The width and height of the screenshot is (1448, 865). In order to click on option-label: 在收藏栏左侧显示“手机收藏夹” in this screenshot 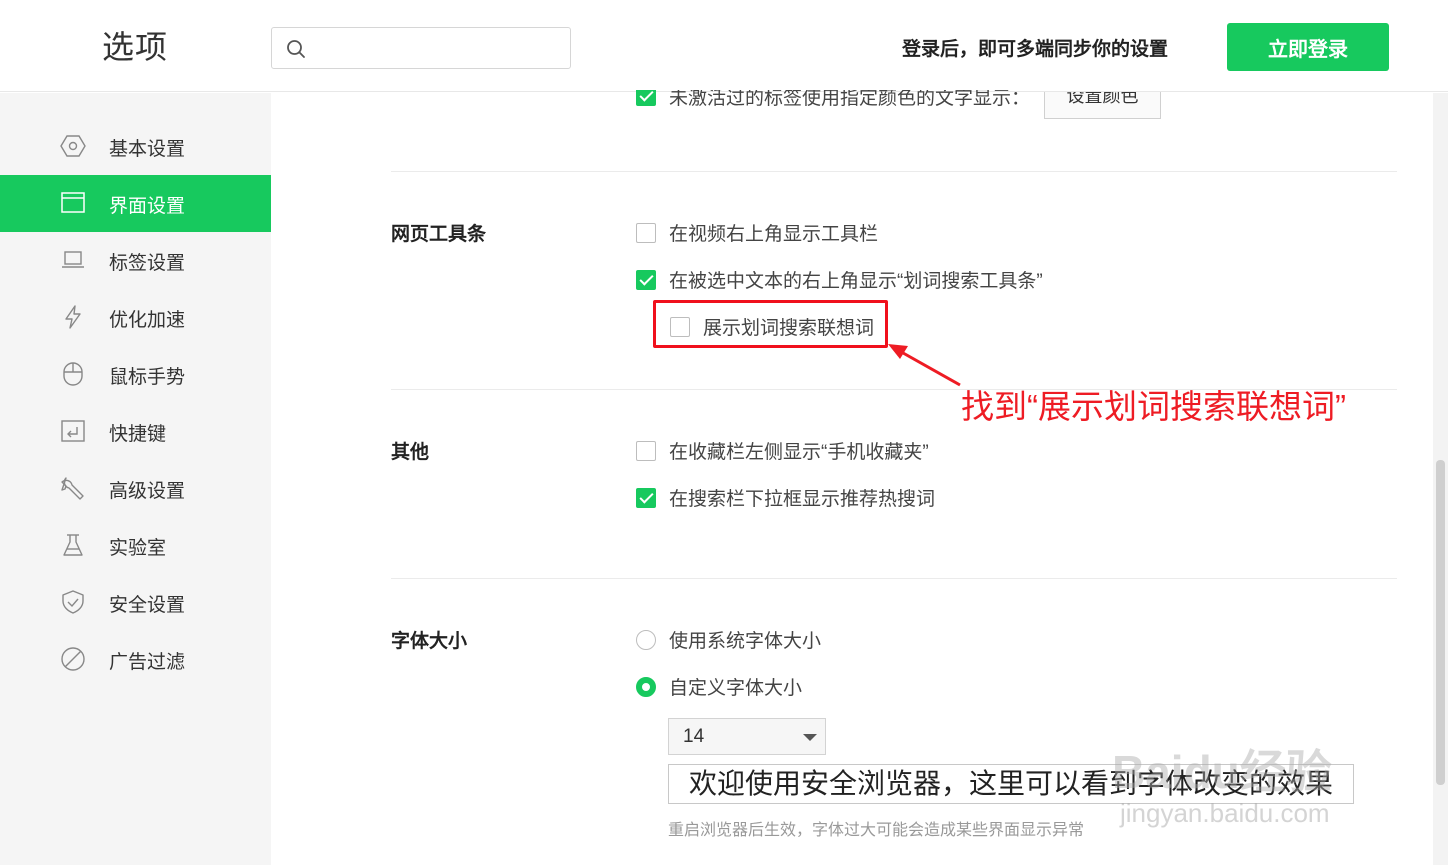, I will do `click(799, 452)`.